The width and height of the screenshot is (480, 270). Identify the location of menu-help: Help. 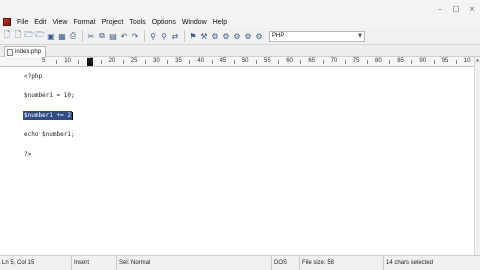
(220, 22).